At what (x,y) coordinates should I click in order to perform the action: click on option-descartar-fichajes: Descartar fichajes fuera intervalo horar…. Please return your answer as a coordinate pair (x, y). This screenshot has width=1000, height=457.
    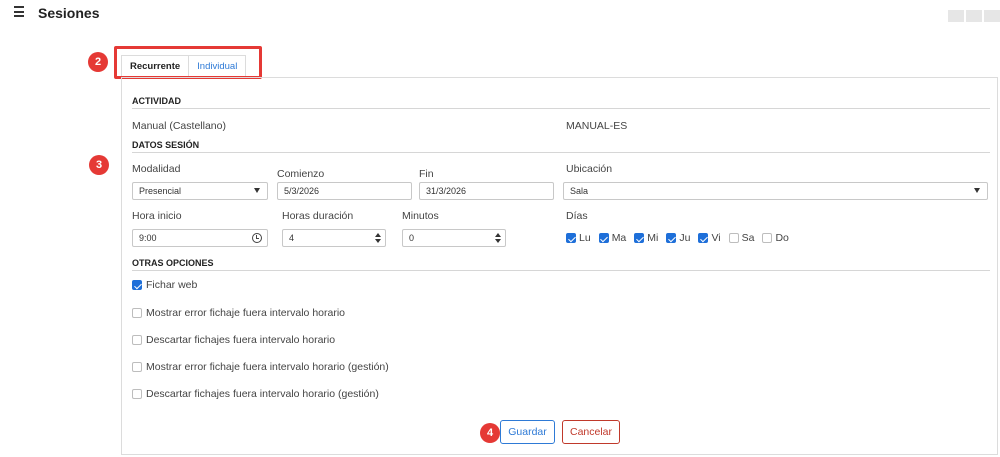
    Looking at the image, I should click on (233, 340).